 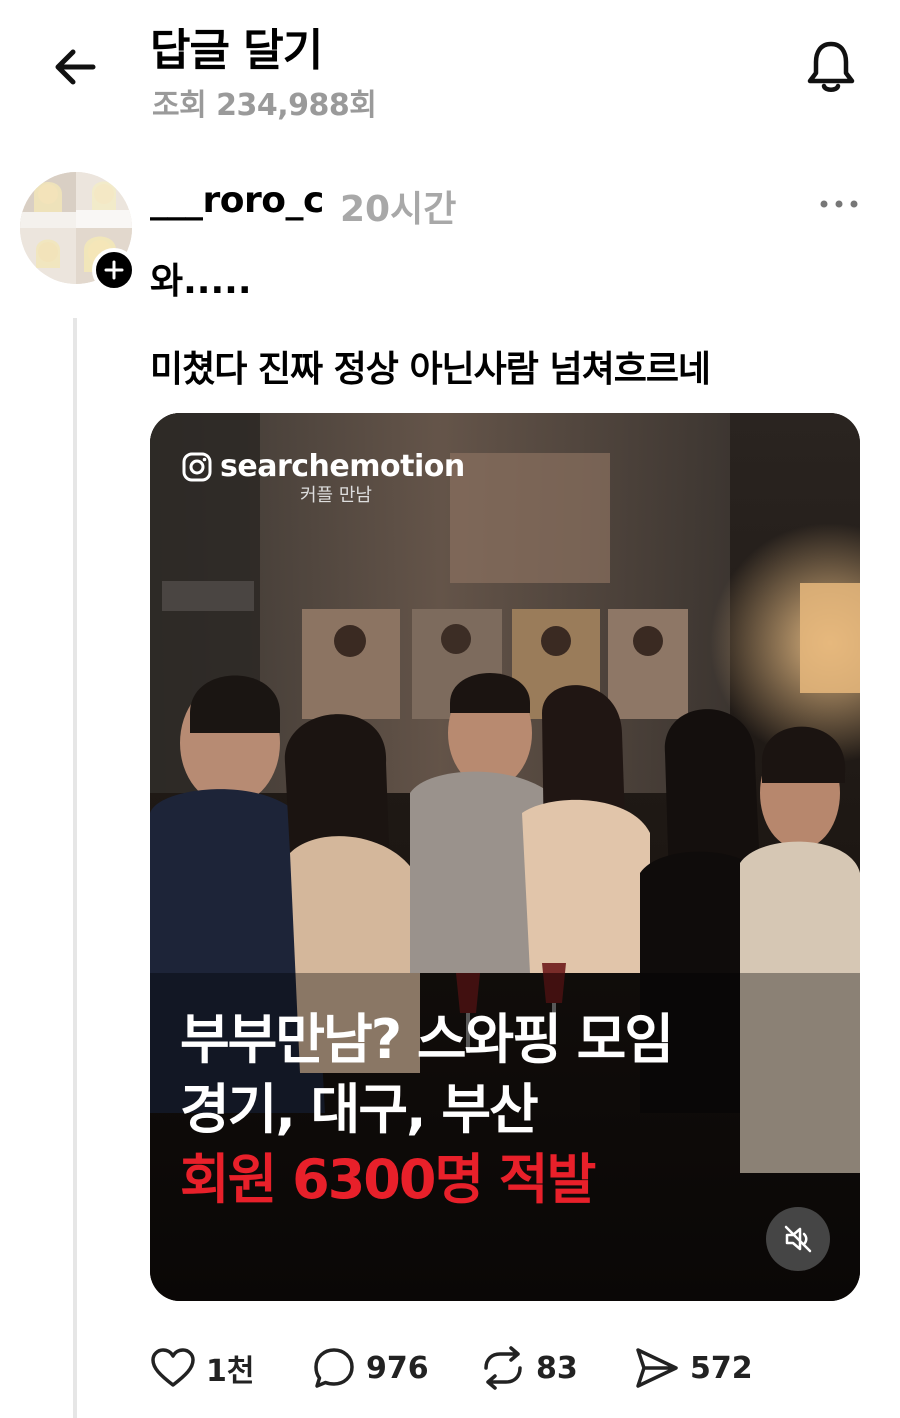 I want to click on bell-icon, so click(x=831, y=66).